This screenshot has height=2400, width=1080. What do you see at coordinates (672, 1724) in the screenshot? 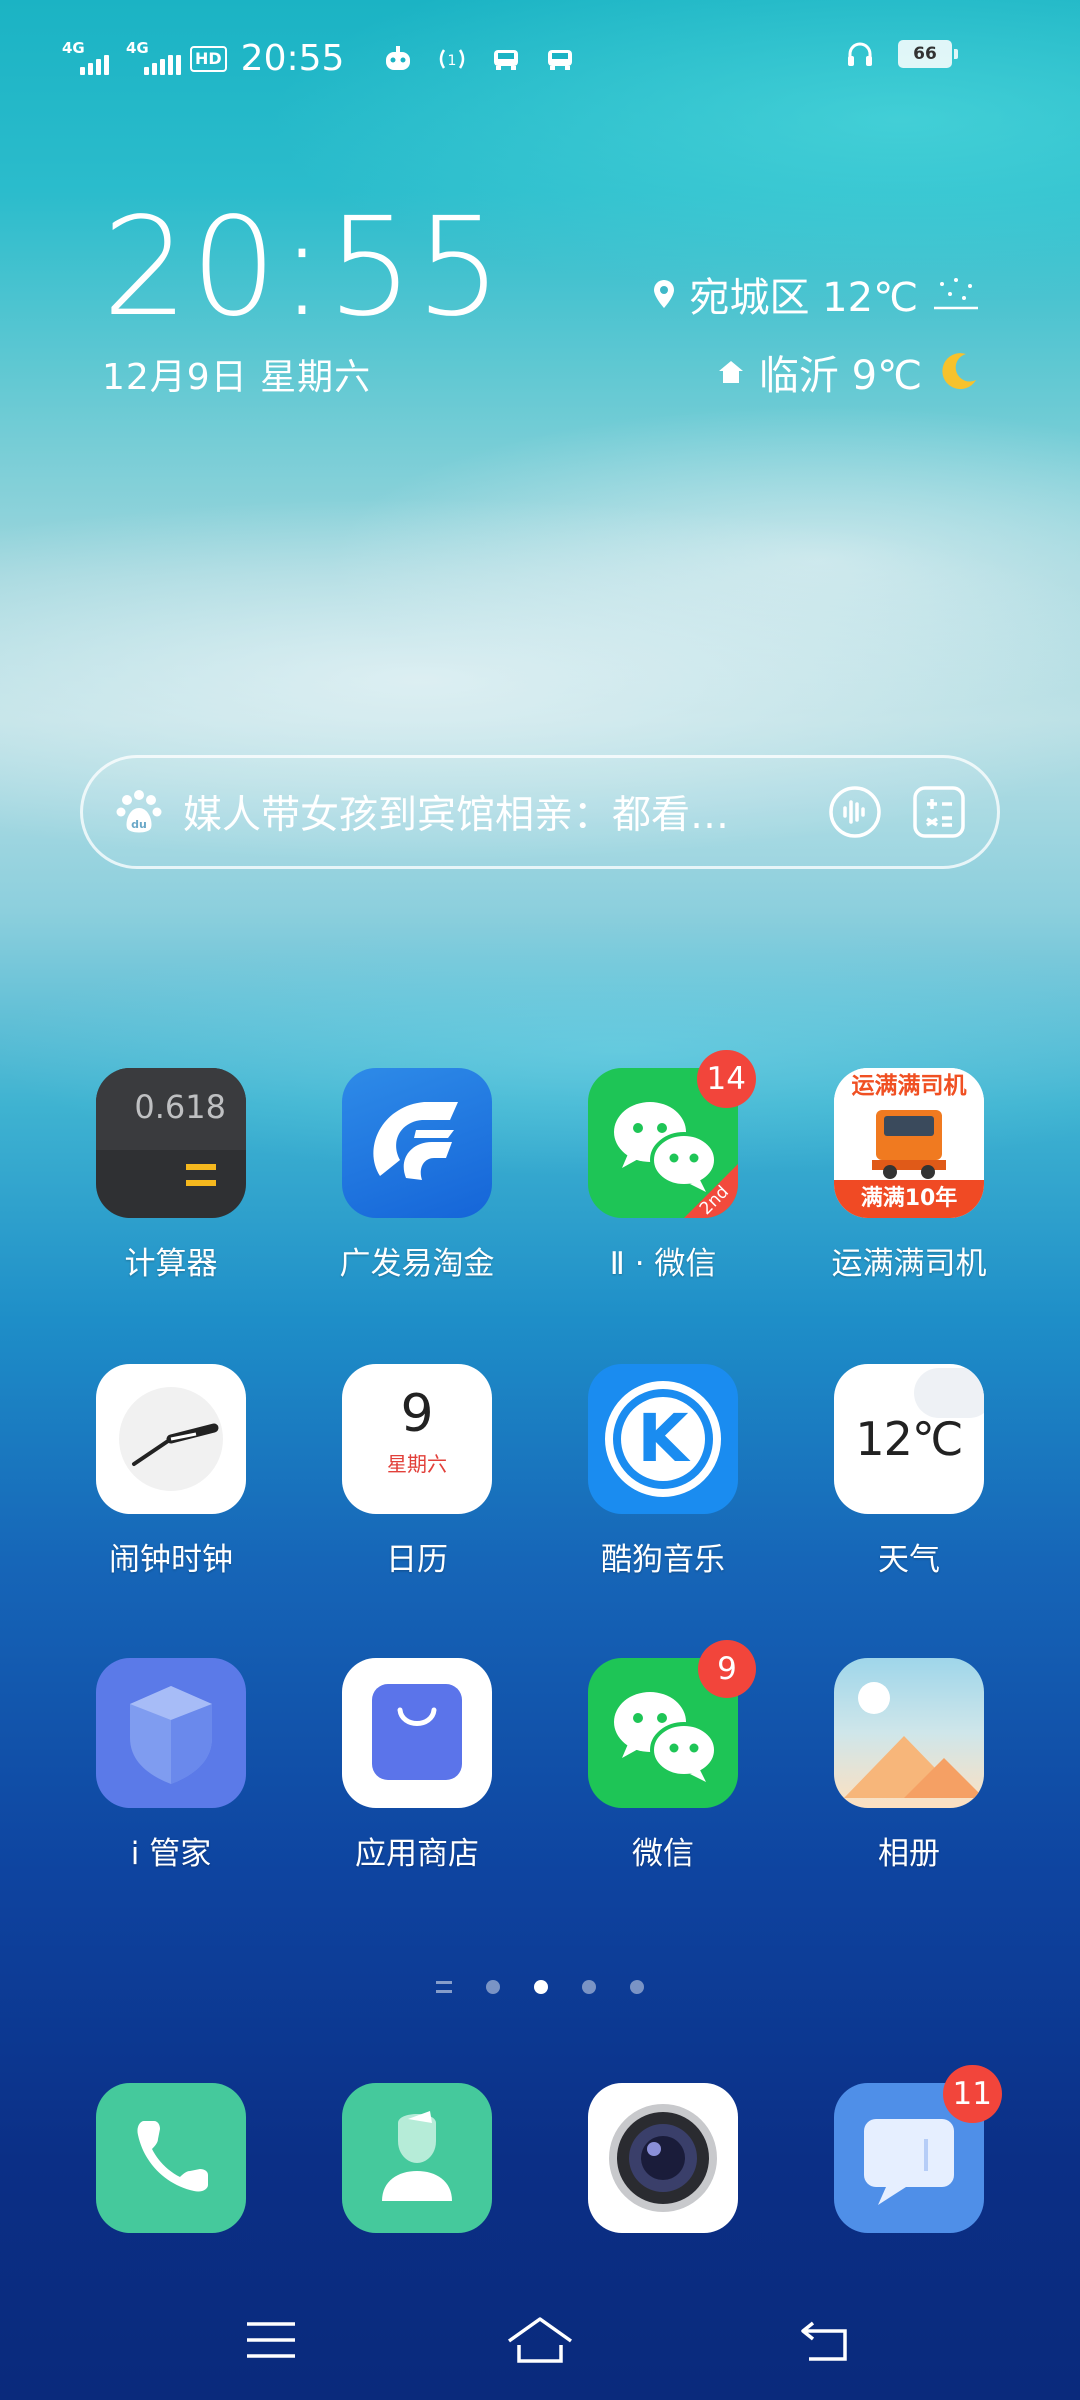
I see `wechat-icon: 9` at bounding box center [672, 1724].